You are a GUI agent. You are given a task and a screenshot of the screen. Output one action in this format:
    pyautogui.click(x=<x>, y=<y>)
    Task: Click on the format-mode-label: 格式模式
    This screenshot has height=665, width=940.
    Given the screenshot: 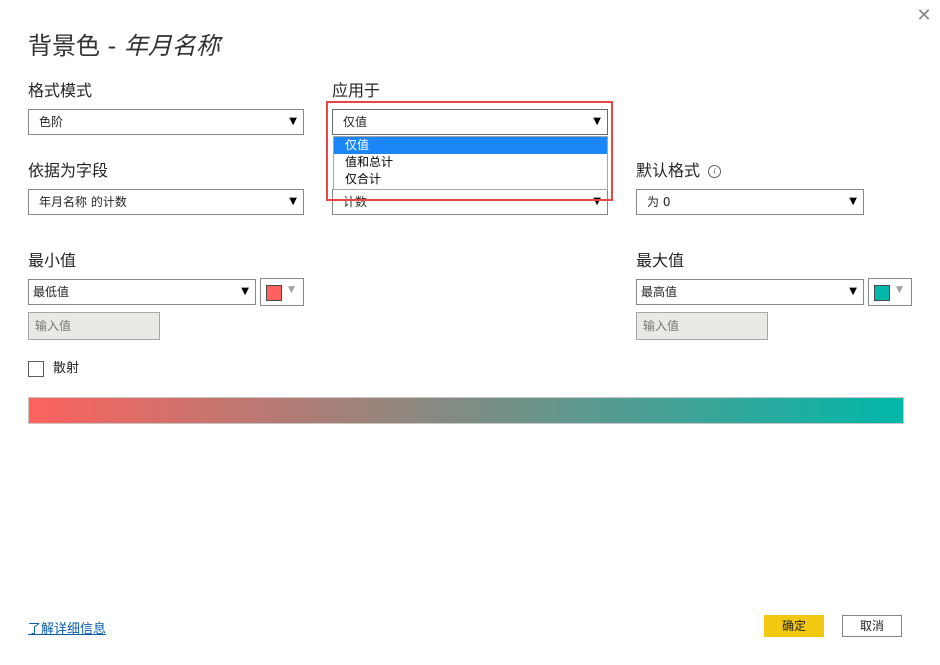 What is the action you would take?
    pyautogui.click(x=60, y=90)
    